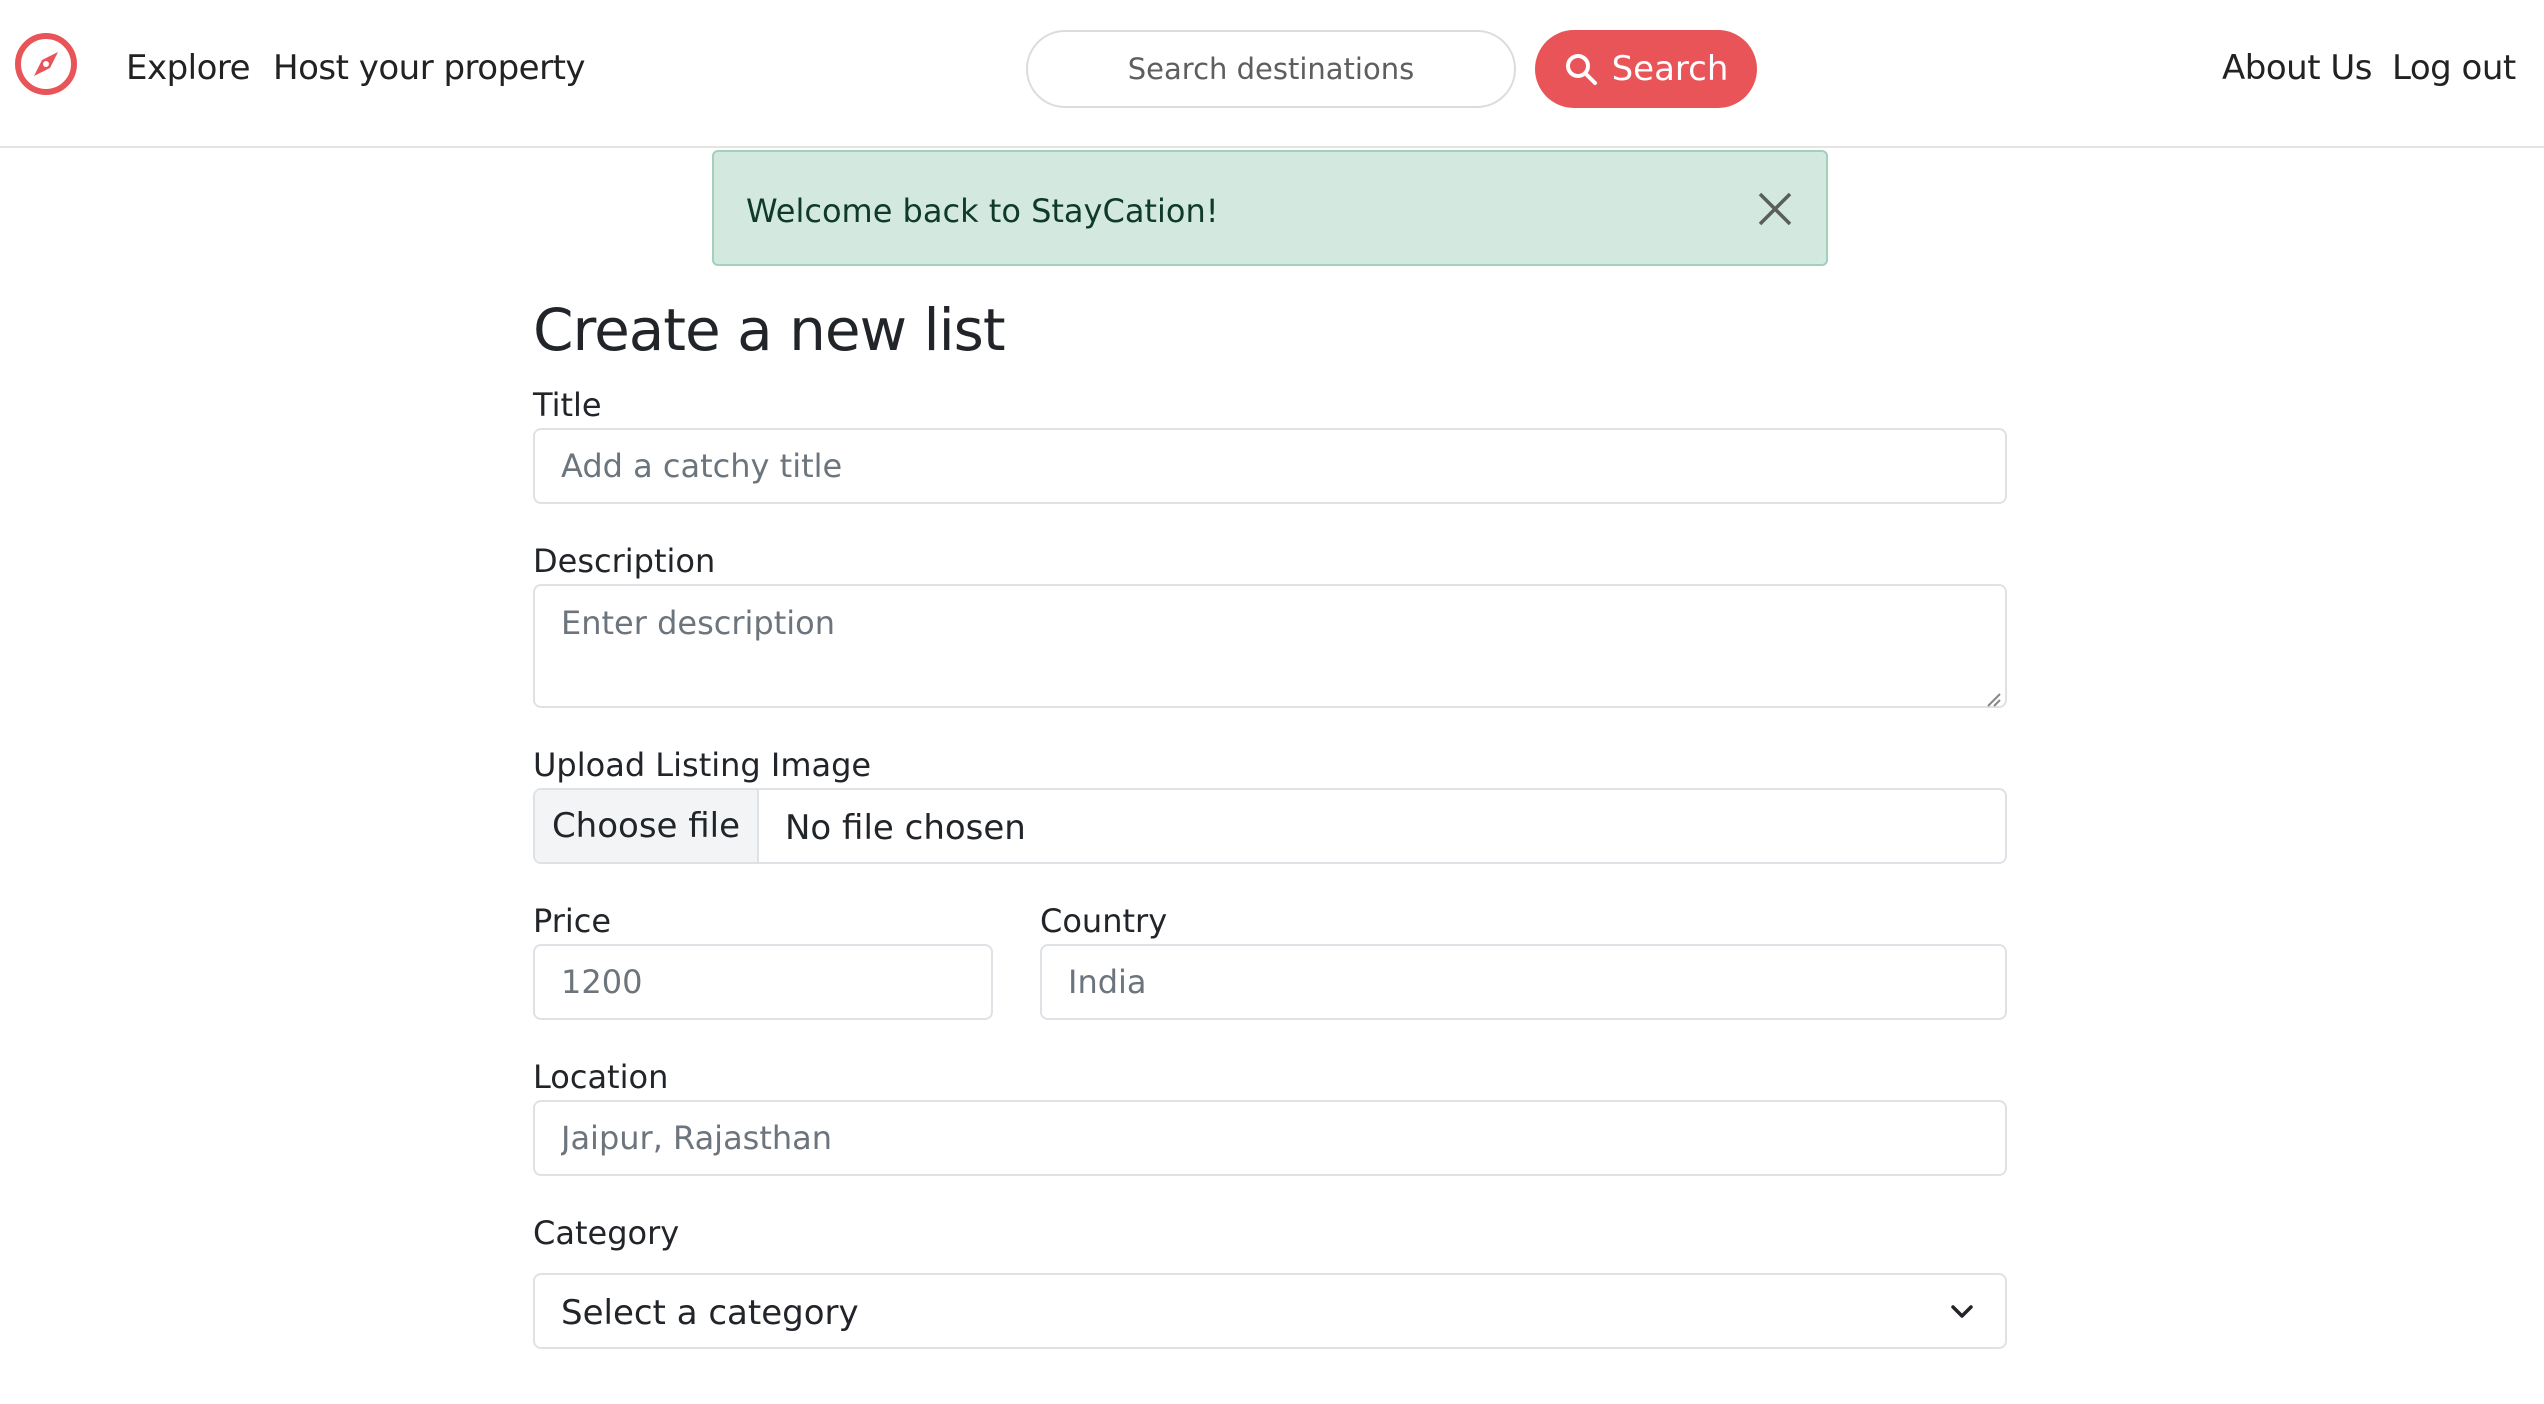 This screenshot has height=1404, width=2544. What do you see at coordinates (905, 828) in the screenshot?
I see `file-status-text: No file chosen` at bounding box center [905, 828].